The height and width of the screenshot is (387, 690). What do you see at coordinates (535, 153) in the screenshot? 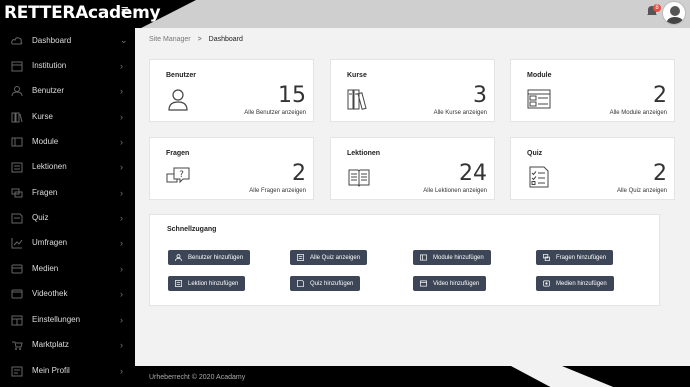
I see `card-title: Quiz` at bounding box center [535, 153].